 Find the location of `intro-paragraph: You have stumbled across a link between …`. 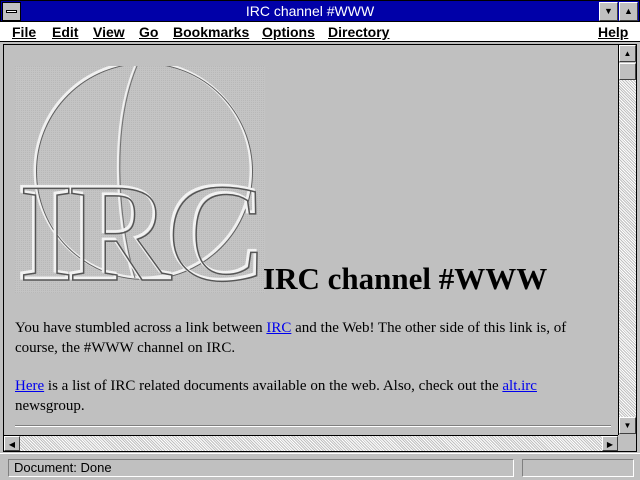

intro-paragraph: You have stumbled across a link between … is located at coordinates (291, 338).